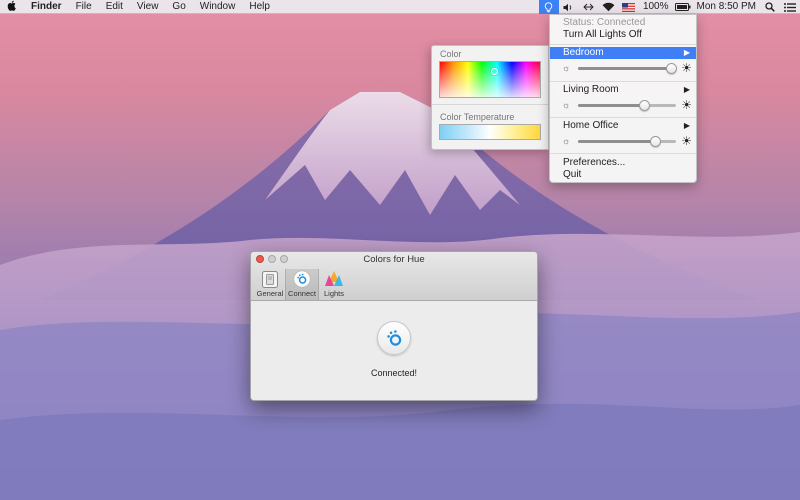 The height and width of the screenshot is (500, 800). Describe the element at coordinates (270, 279) in the screenshot. I see `general-switch-icon` at that location.